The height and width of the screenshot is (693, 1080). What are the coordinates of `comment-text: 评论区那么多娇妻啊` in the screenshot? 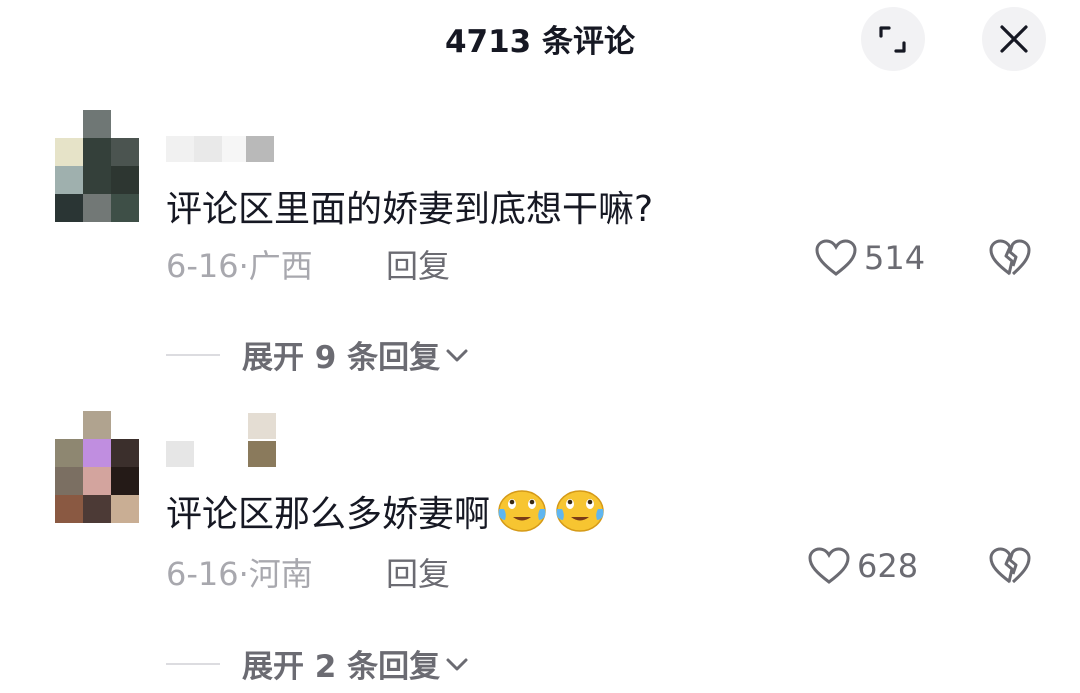 It's located at (386, 511).